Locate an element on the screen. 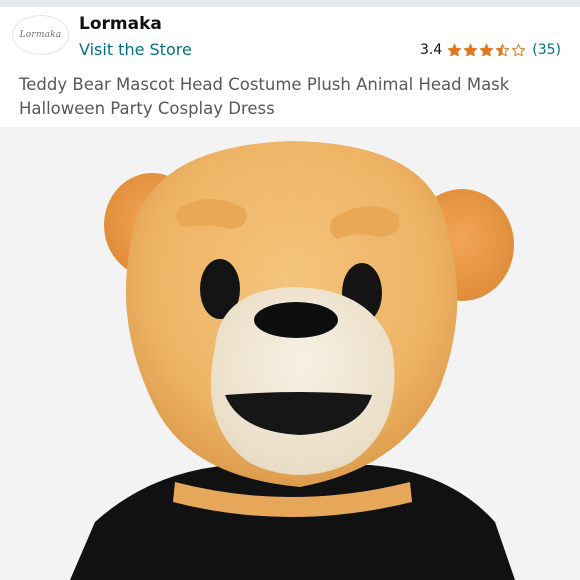  store-name: Lormaka is located at coordinates (120, 24).